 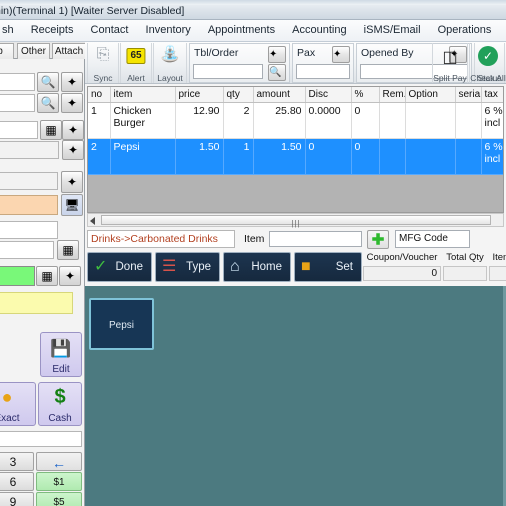 I want to click on home-button: ⌂ Home, so click(x=257, y=267).